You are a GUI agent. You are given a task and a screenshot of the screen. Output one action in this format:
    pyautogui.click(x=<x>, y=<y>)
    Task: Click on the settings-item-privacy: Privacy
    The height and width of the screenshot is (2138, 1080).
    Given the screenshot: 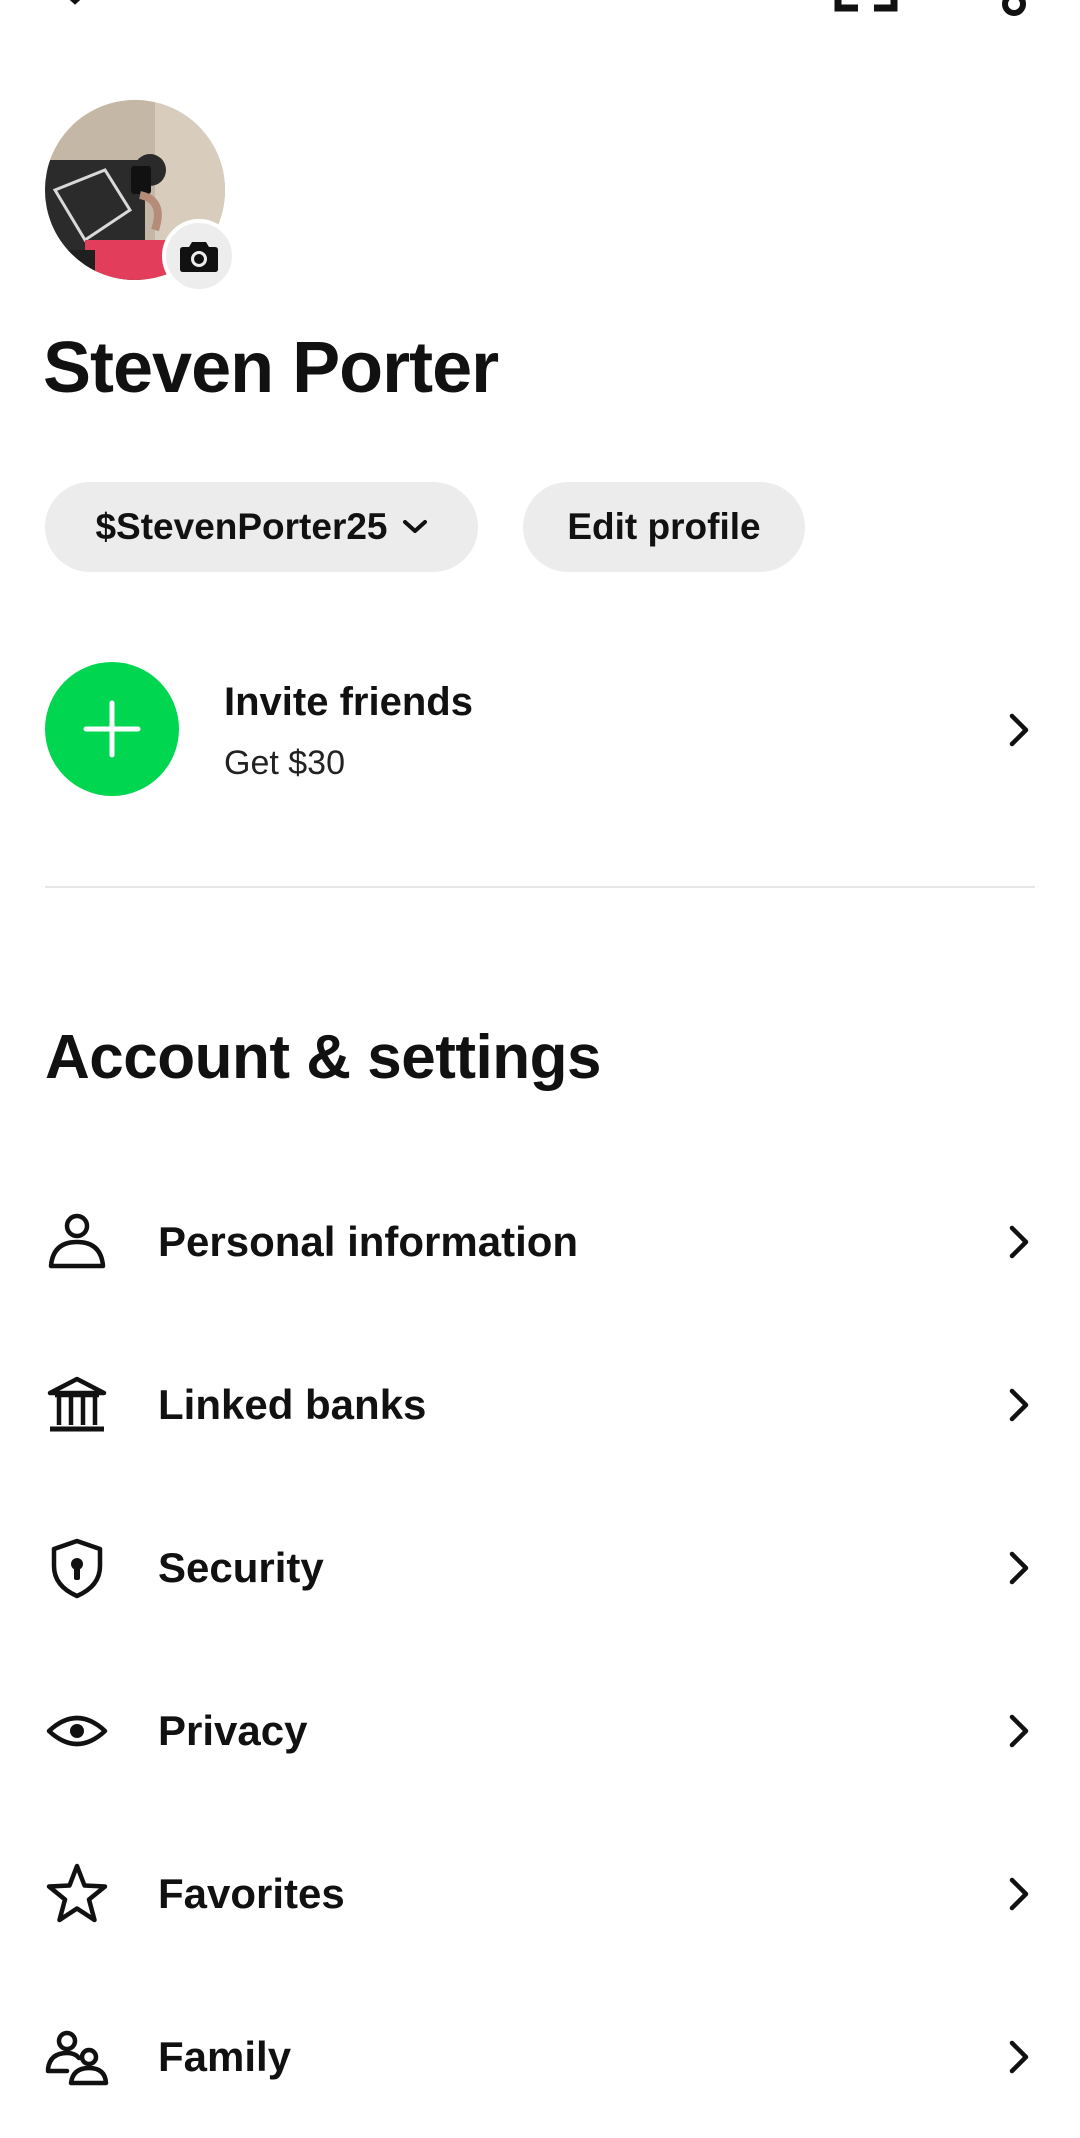 What is the action you would take?
    pyautogui.click(x=540, y=1730)
    